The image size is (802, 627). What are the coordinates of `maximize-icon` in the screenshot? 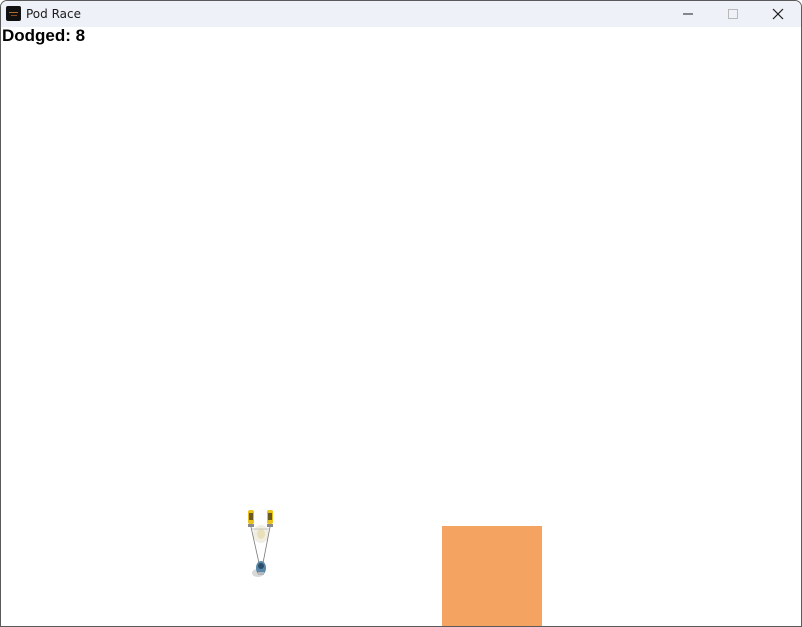 It's located at (733, 14).